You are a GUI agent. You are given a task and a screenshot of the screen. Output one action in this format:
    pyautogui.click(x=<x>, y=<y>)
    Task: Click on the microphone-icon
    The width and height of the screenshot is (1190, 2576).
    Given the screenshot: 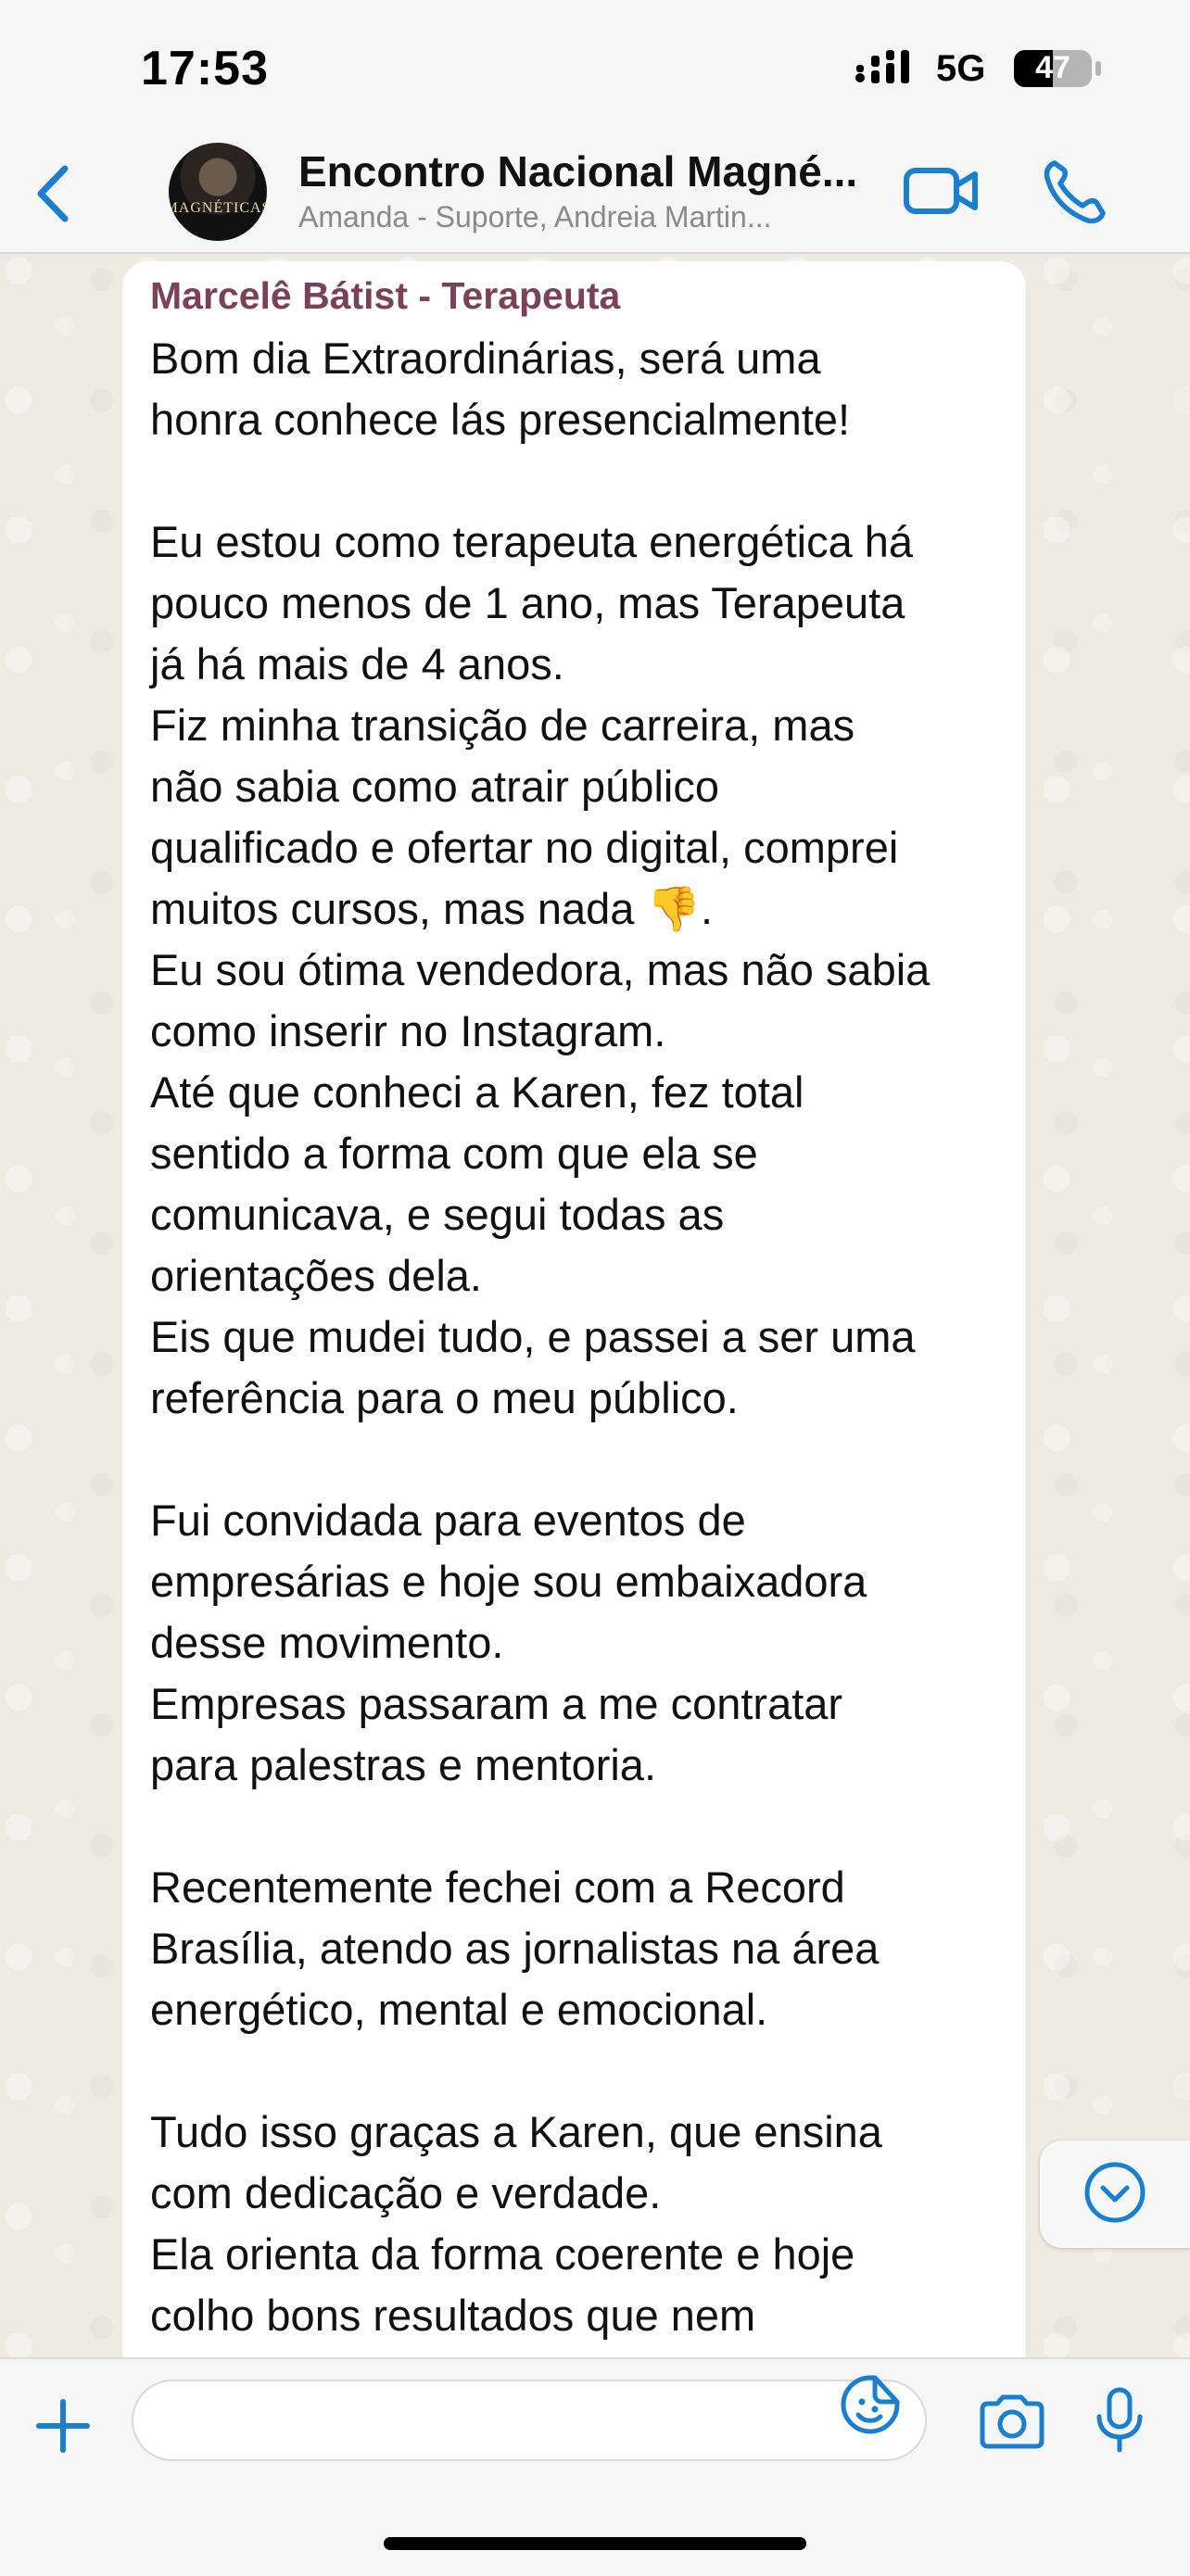 What is the action you would take?
    pyautogui.click(x=1120, y=2422)
    